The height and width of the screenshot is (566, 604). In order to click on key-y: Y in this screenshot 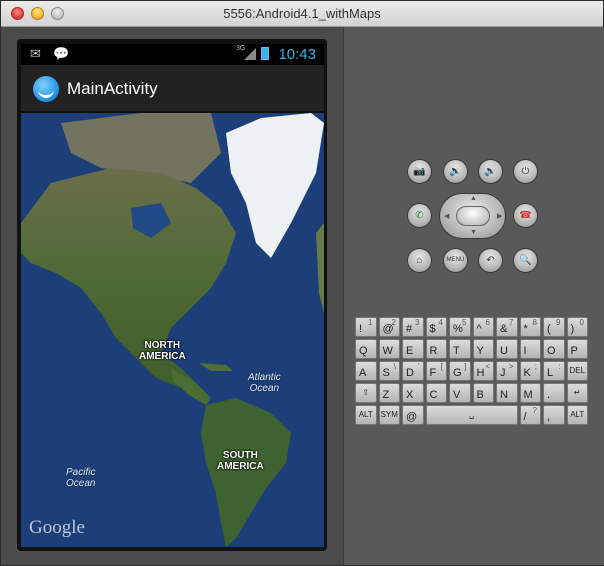, I will do `click(483, 349)`.